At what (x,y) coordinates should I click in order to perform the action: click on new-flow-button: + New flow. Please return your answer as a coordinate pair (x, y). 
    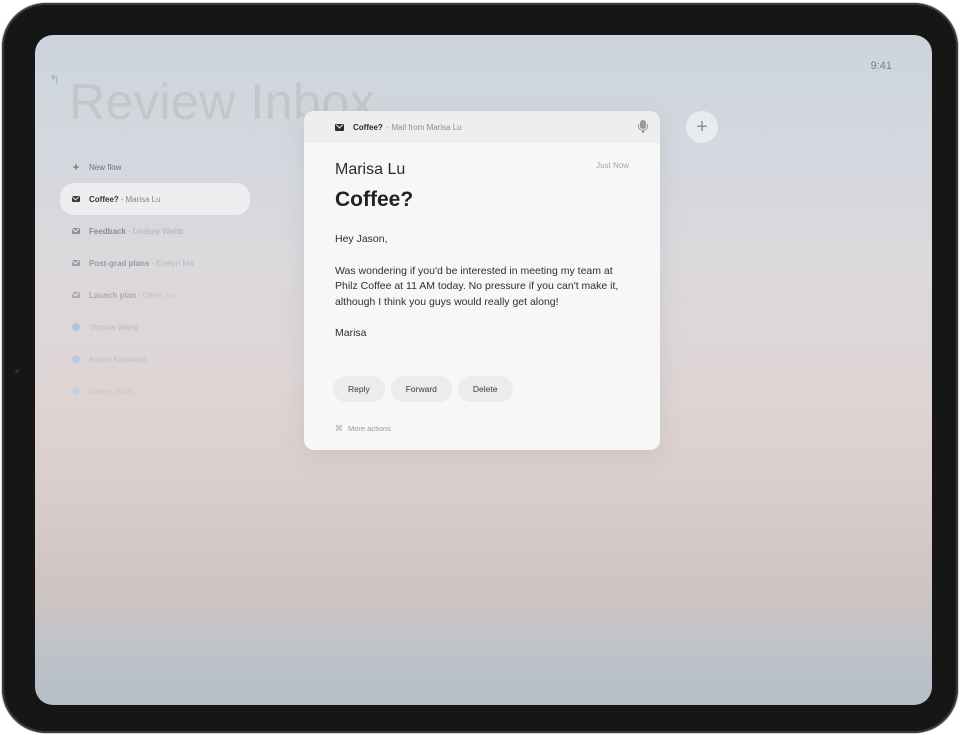
    Looking at the image, I should click on (155, 167).